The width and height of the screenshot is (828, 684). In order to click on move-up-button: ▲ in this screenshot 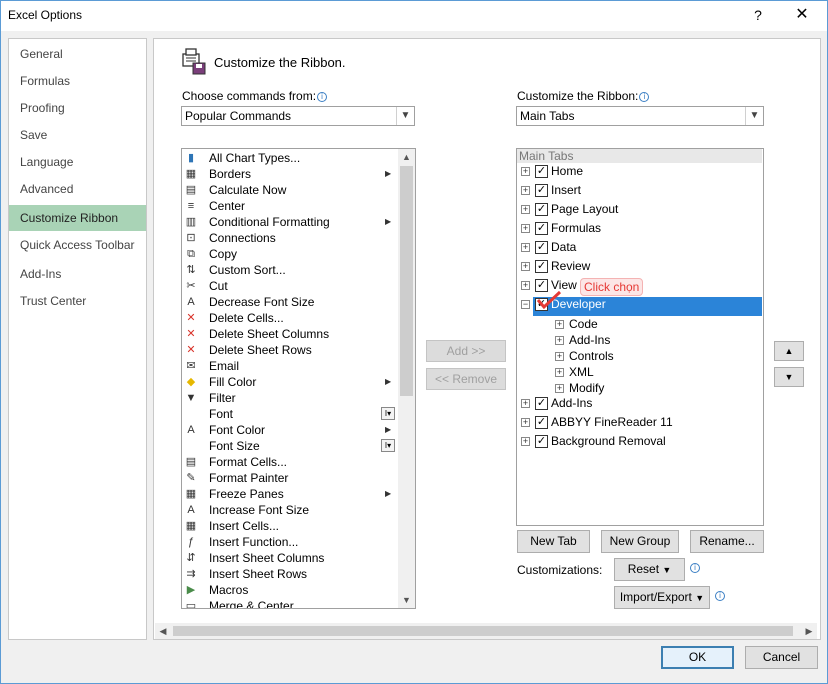, I will do `click(789, 351)`.